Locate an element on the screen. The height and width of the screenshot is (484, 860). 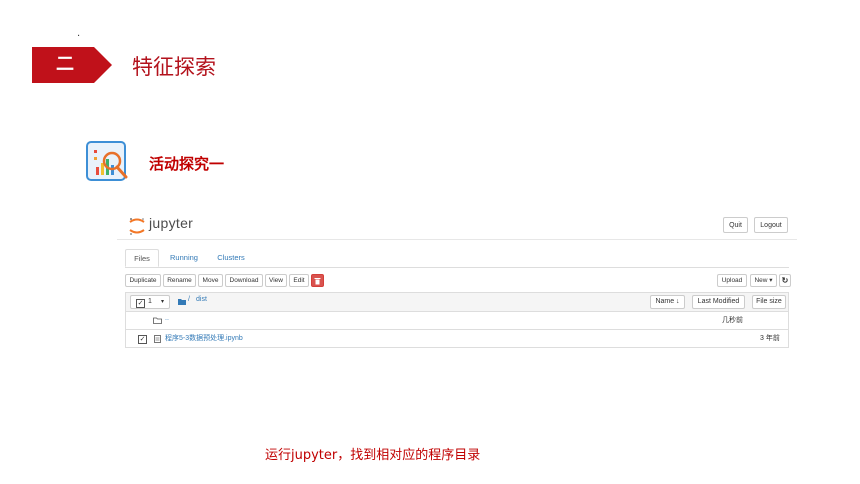
logout-button: Logout is located at coordinates (771, 225).